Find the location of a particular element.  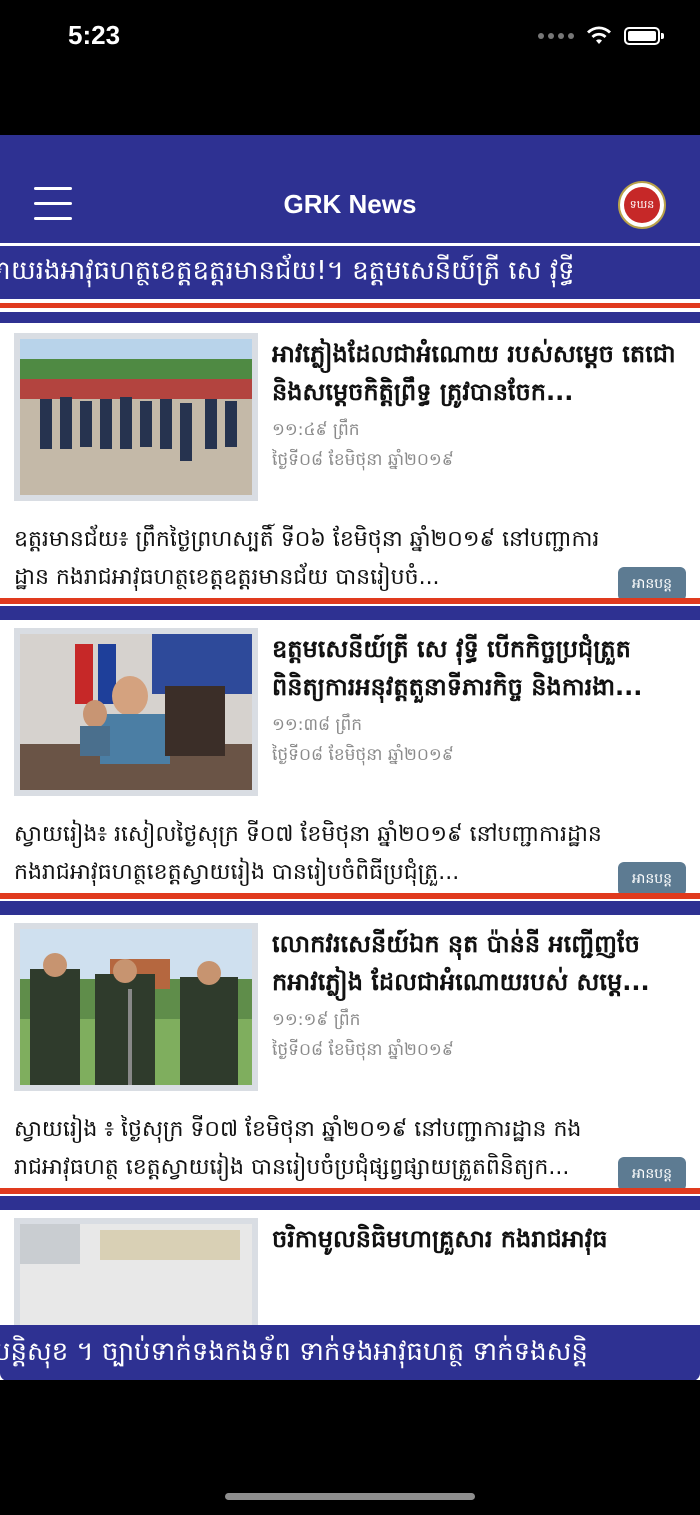

status-time: 5:23 is located at coordinates (94, 35).